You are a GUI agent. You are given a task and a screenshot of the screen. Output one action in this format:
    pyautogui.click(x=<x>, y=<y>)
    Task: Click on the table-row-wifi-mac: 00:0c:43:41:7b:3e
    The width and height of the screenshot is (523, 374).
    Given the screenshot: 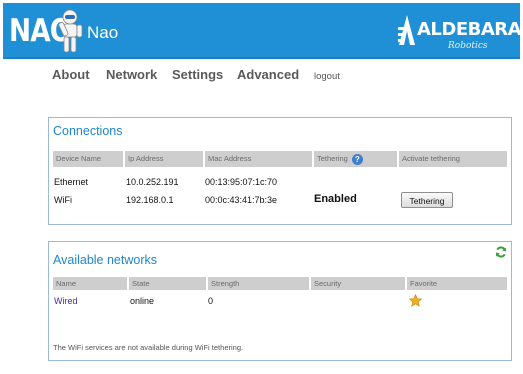 What is the action you would take?
    pyautogui.click(x=241, y=200)
    